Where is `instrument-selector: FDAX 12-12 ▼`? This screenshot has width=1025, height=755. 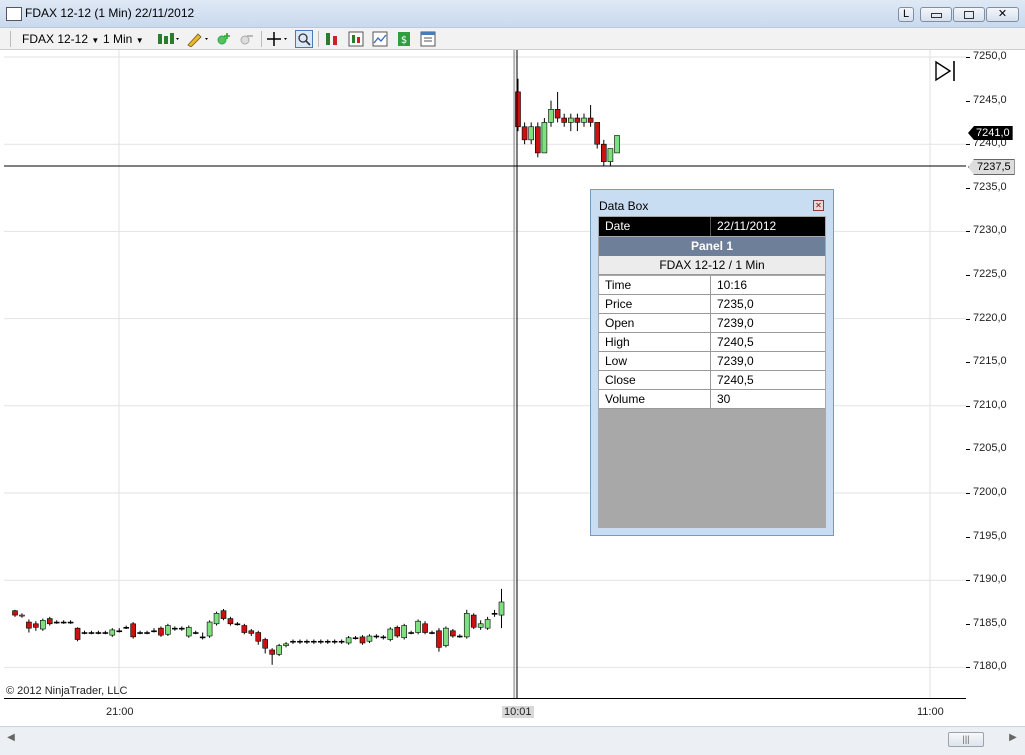
instrument-selector: FDAX 12-12 ▼ is located at coordinates (60, 39).